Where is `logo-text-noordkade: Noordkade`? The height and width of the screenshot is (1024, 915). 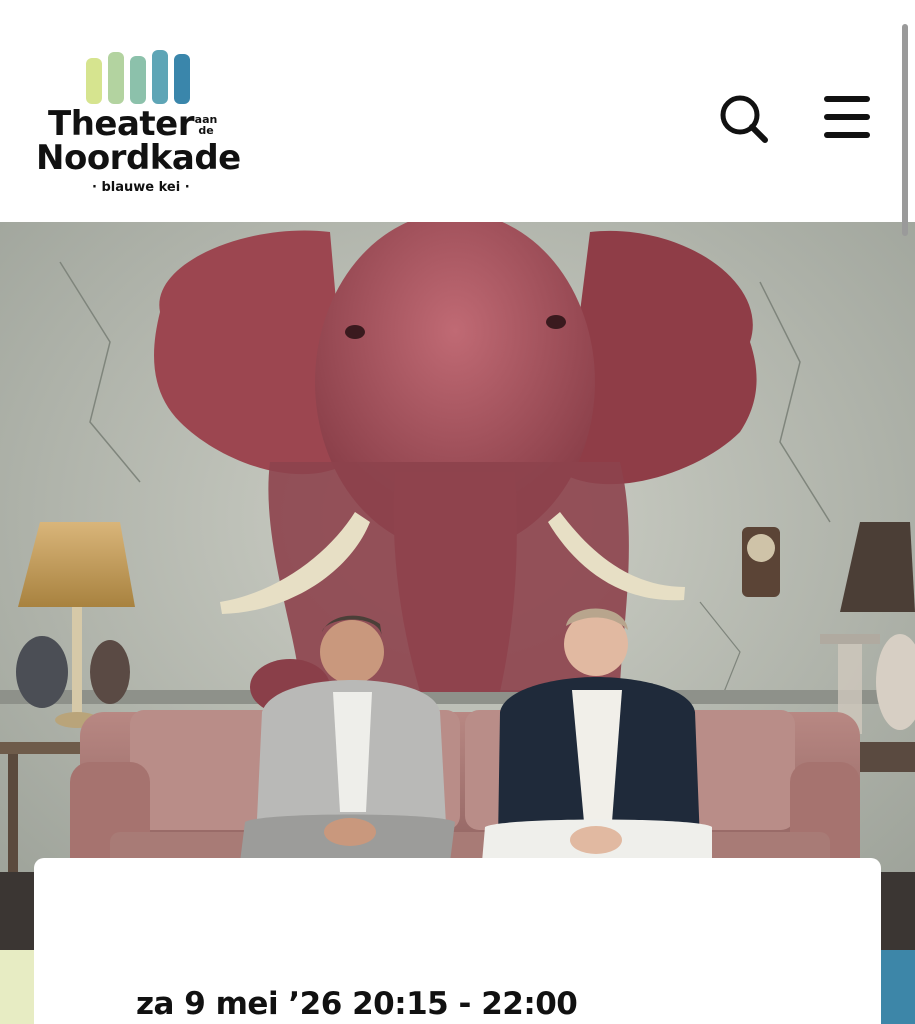 logo-text-noordkade: Noordkade is located at coordinates (138, 158).